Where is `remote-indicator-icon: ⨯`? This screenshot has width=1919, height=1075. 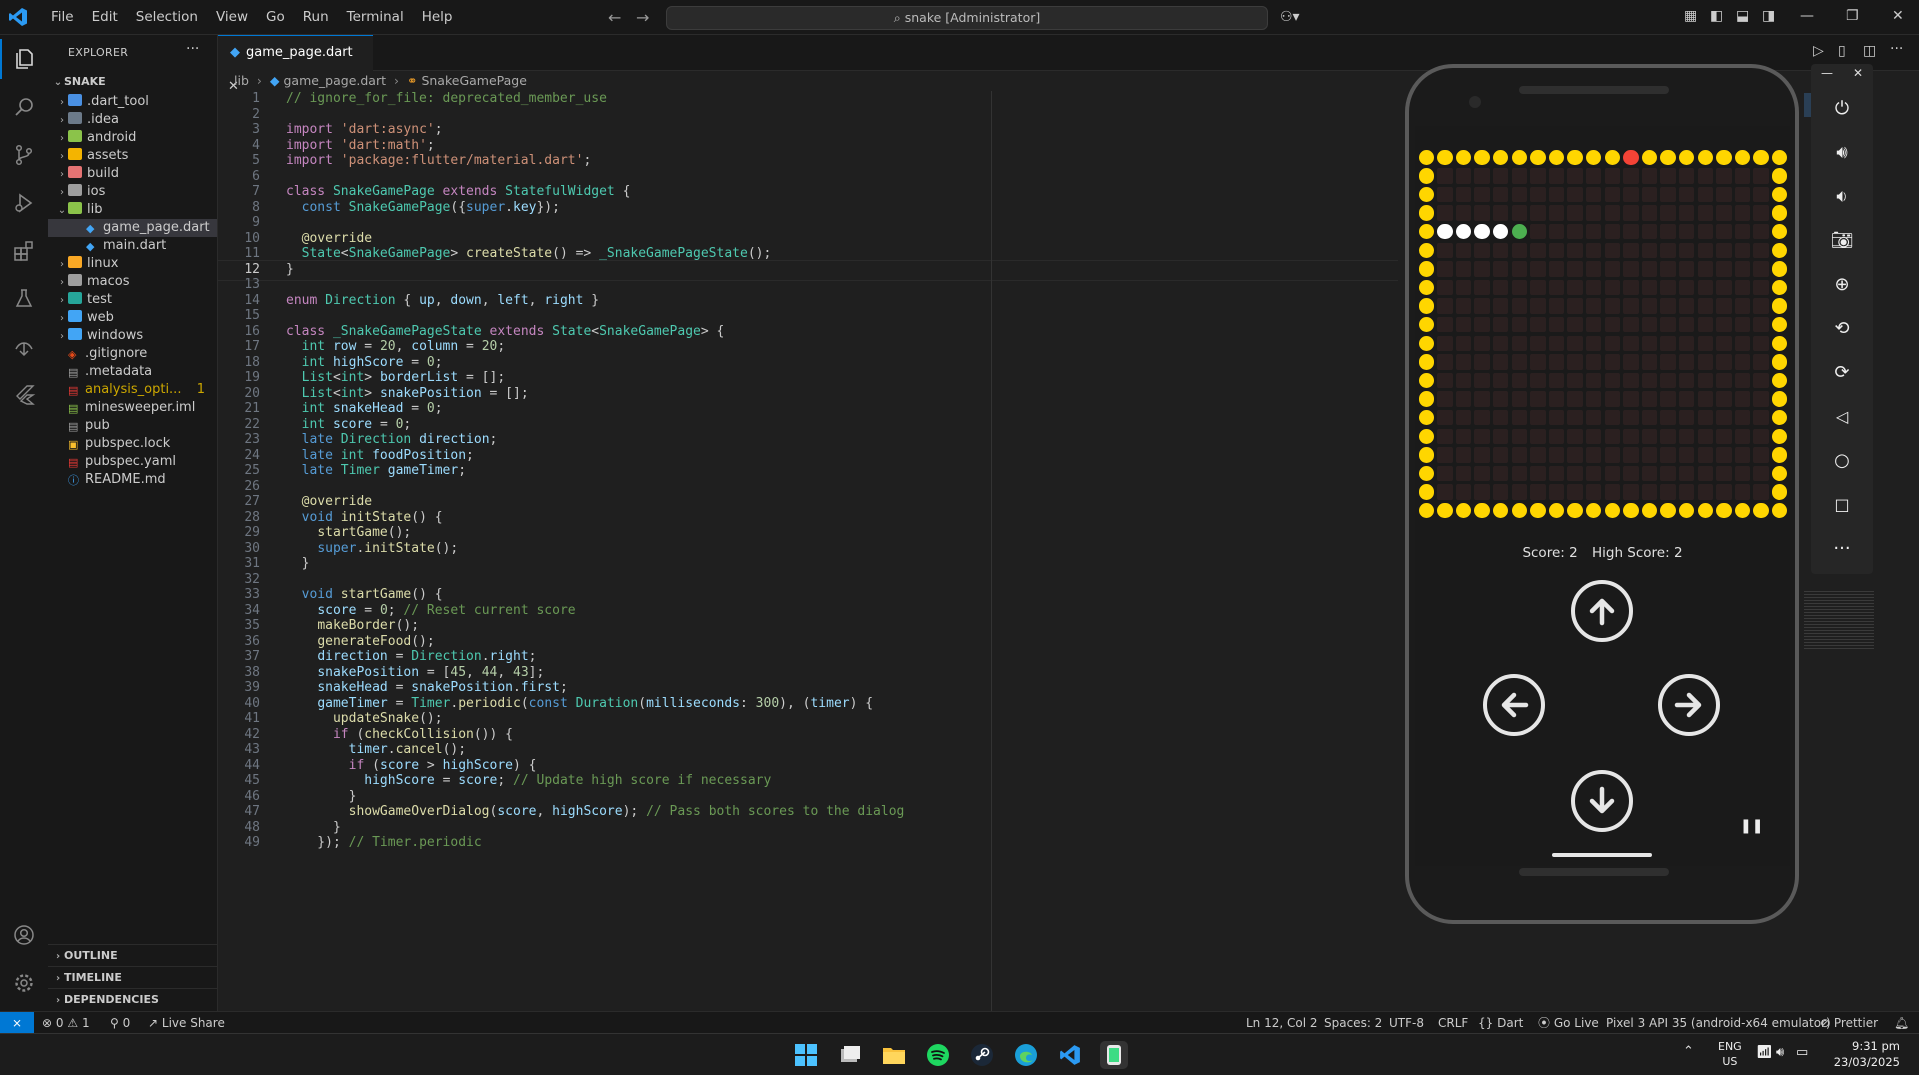
remote-indicator-icon: ⨯ is located at coordinates (17, 1023).